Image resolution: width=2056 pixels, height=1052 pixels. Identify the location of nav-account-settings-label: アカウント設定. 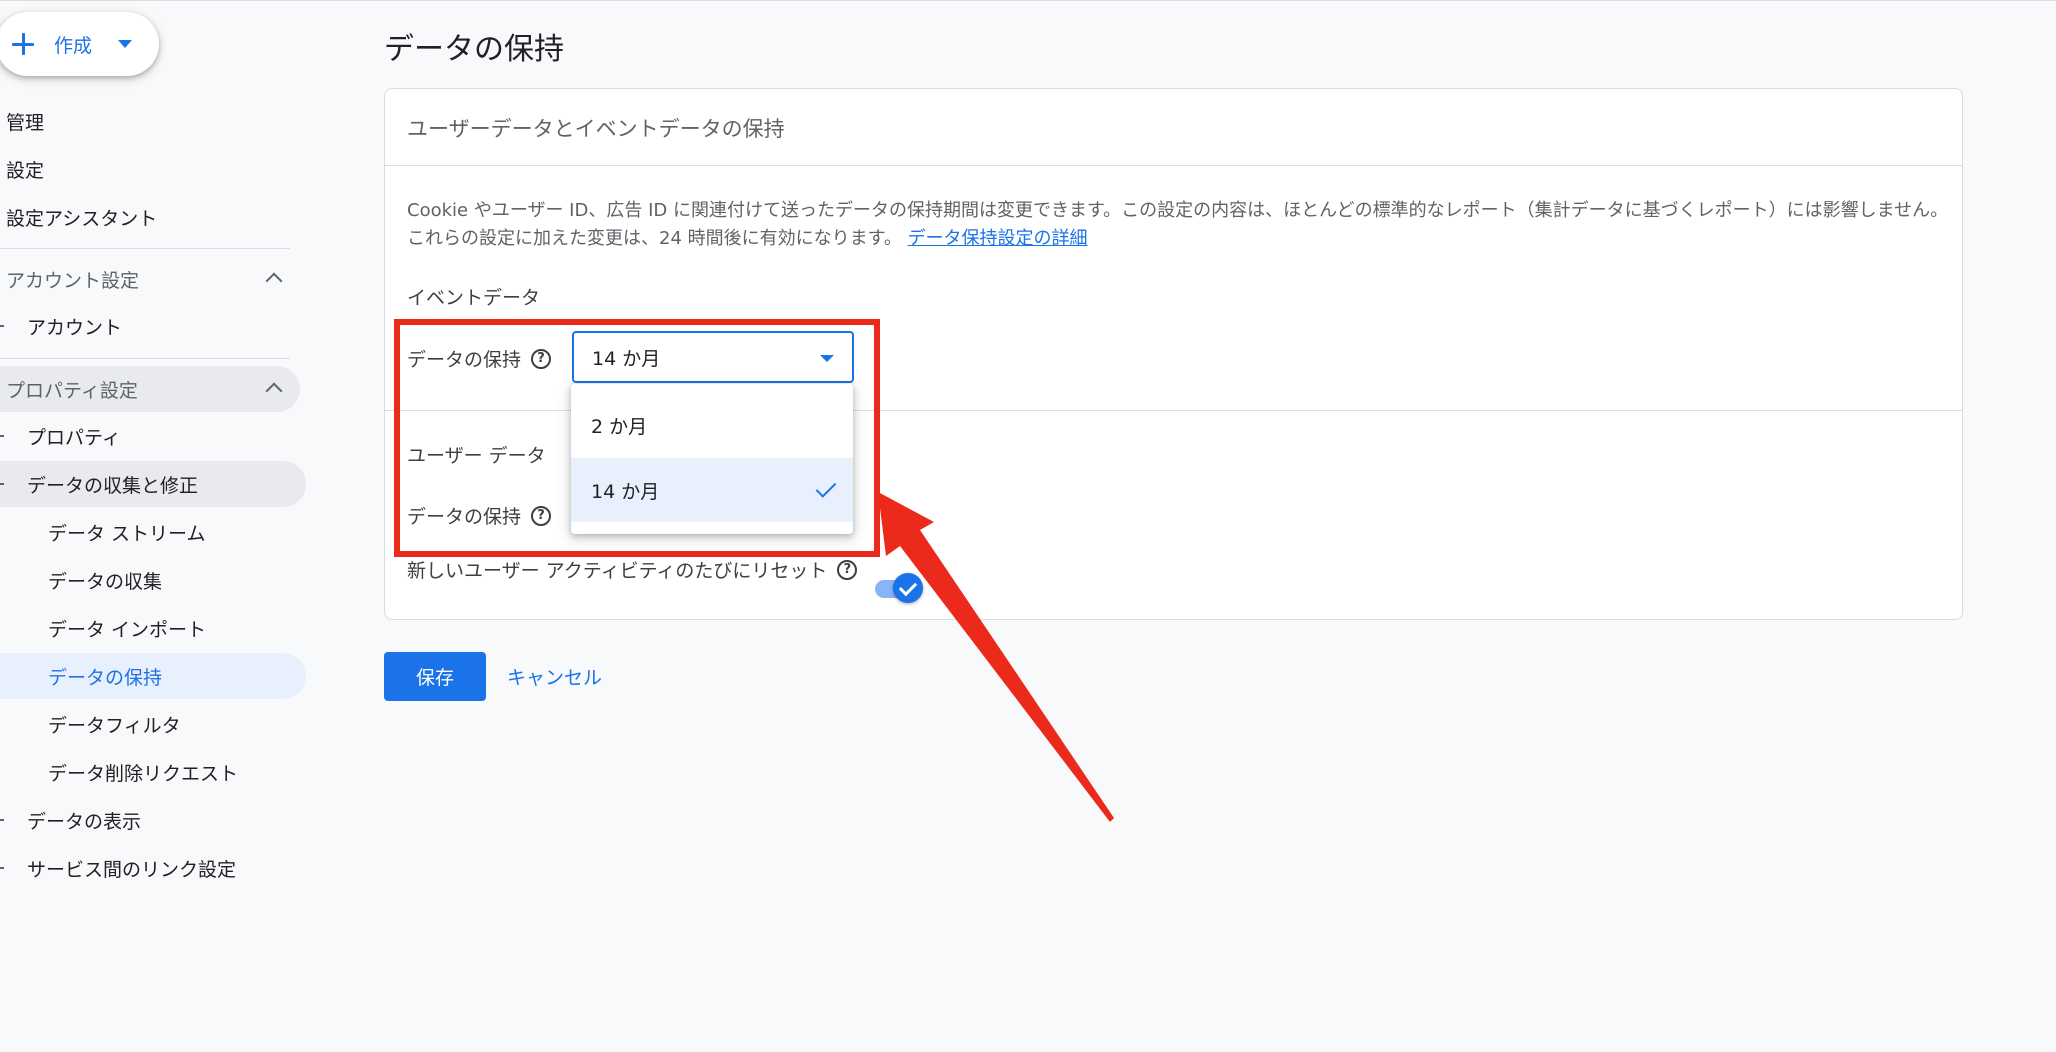
(73, 280).